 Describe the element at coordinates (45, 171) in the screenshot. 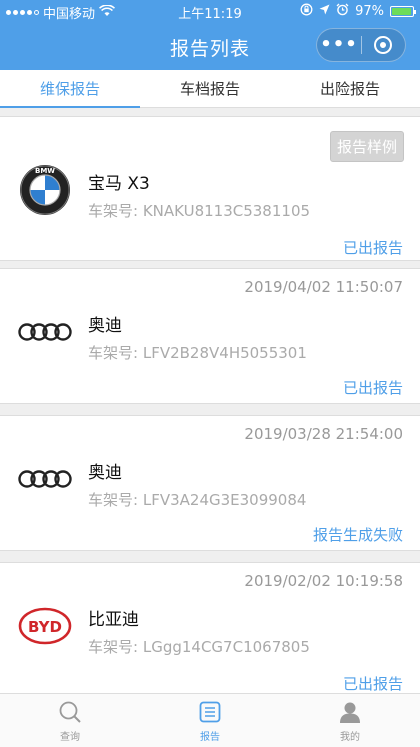

I see `bmw-logo-text: BMW` at that location.